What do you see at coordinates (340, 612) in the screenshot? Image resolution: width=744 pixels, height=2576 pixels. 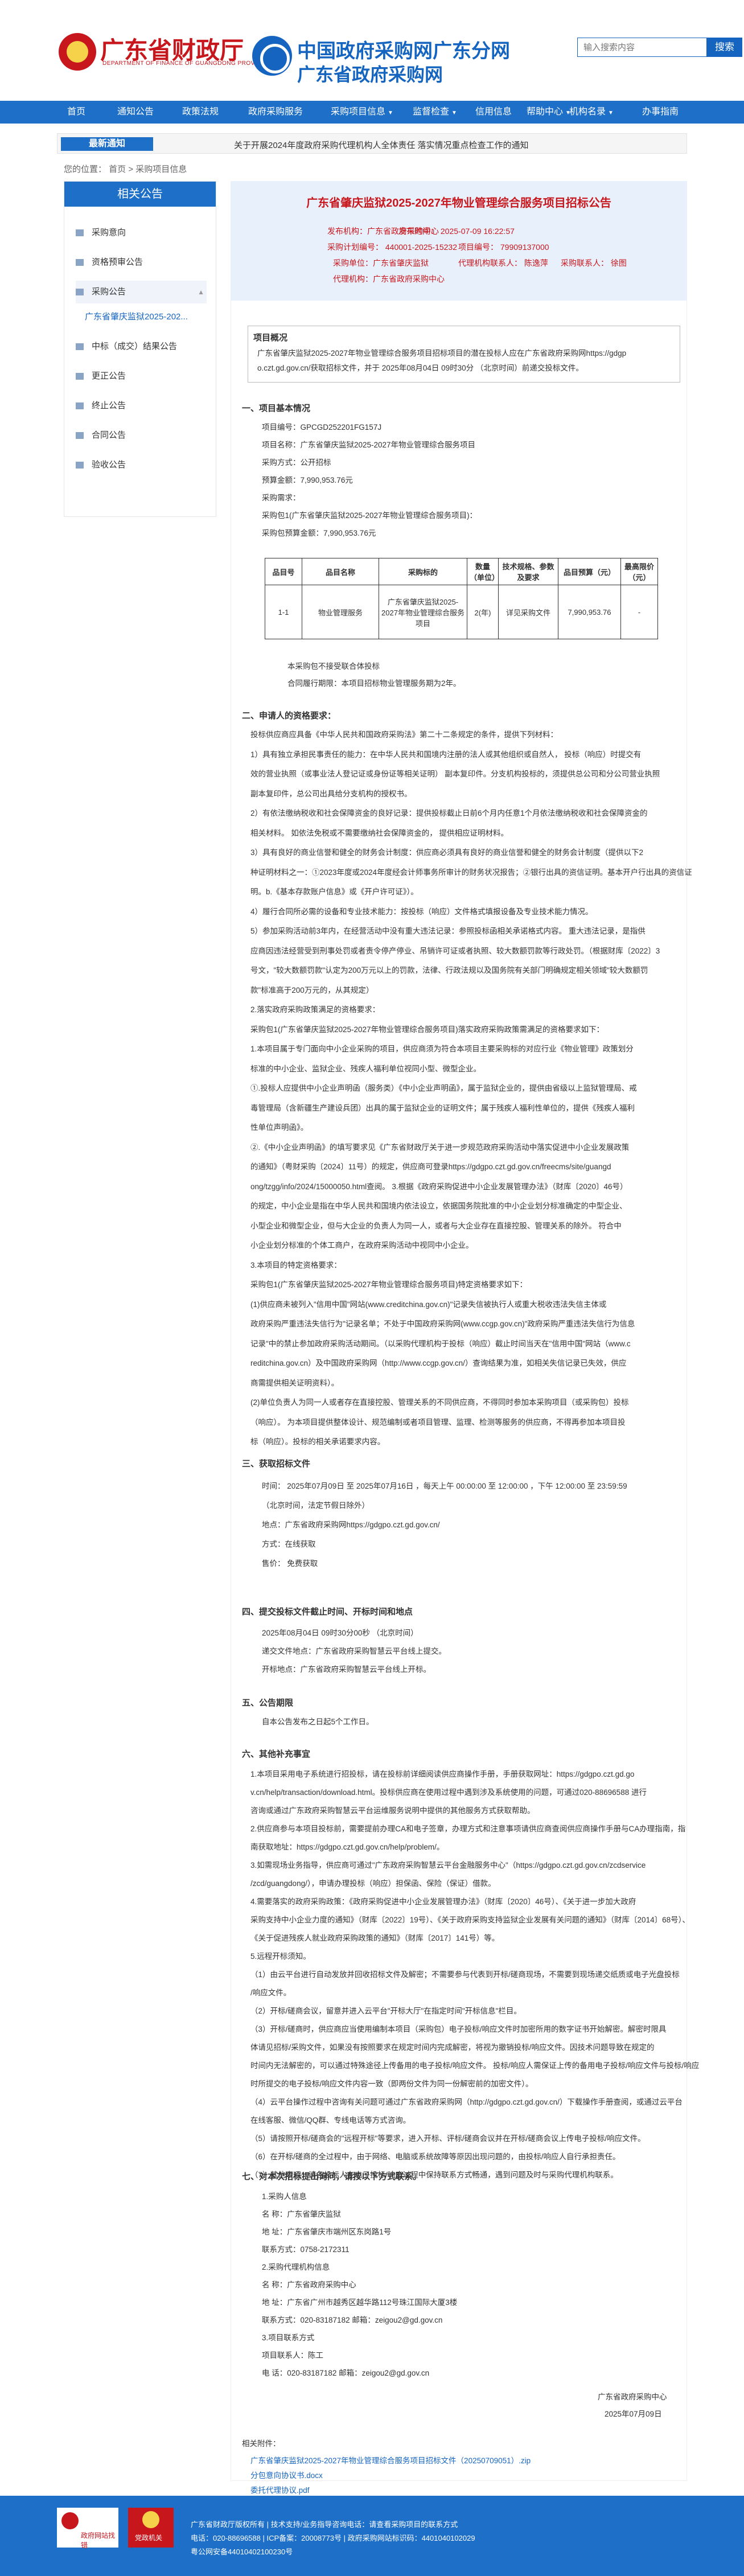 I see `table-cell: 物业管理服务` at bounding box center [340, 612].